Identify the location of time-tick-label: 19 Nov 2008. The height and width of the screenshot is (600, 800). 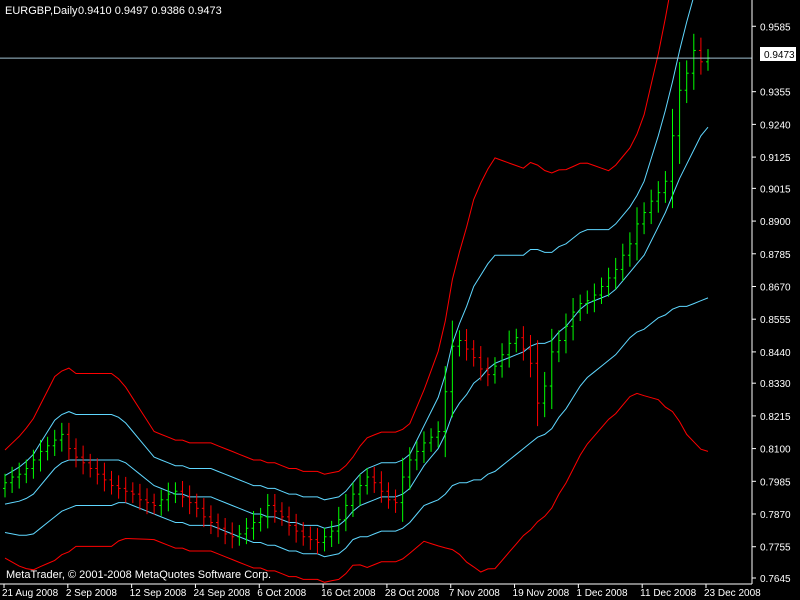
(541, 593).